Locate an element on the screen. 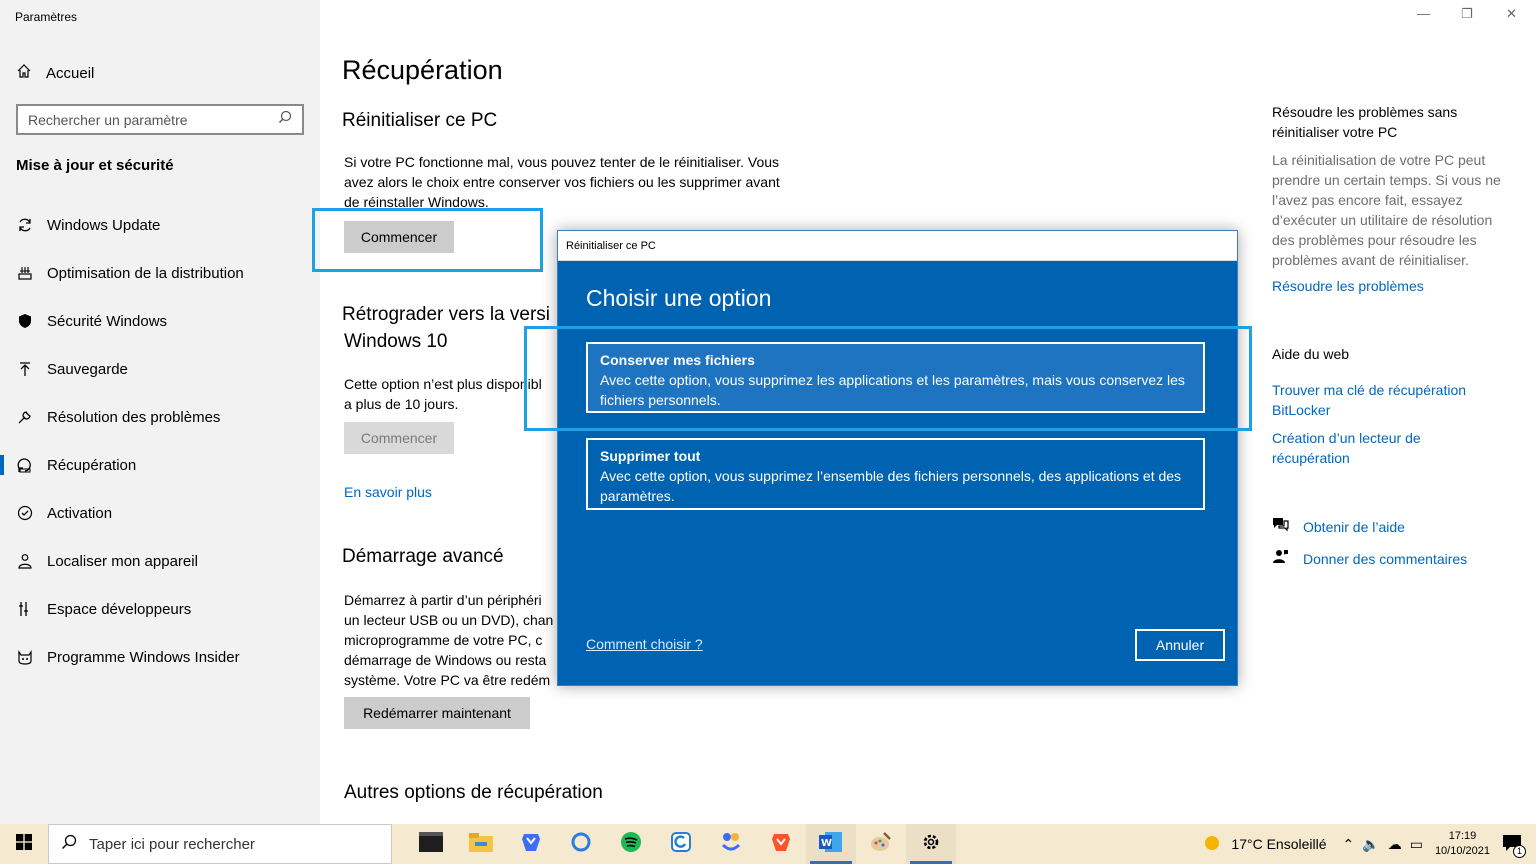 This screenshot has width=1536, height=864. brave-beta-app is located at coordinates (531, 844).